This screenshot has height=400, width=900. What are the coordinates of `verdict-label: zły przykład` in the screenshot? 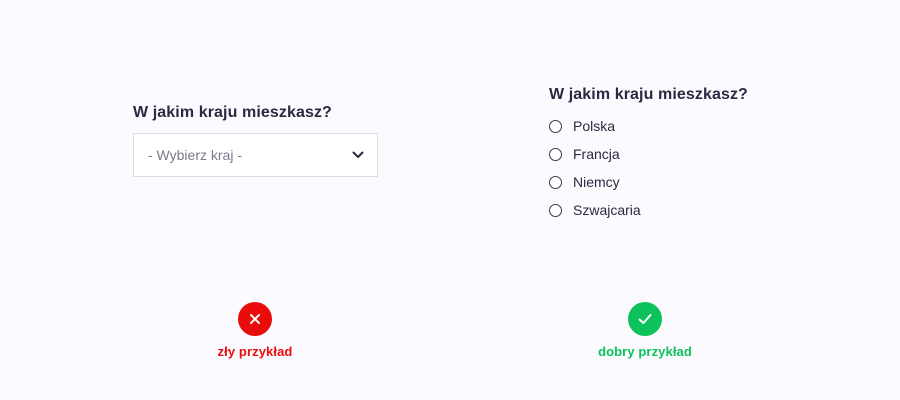 It's located at (255, 351).